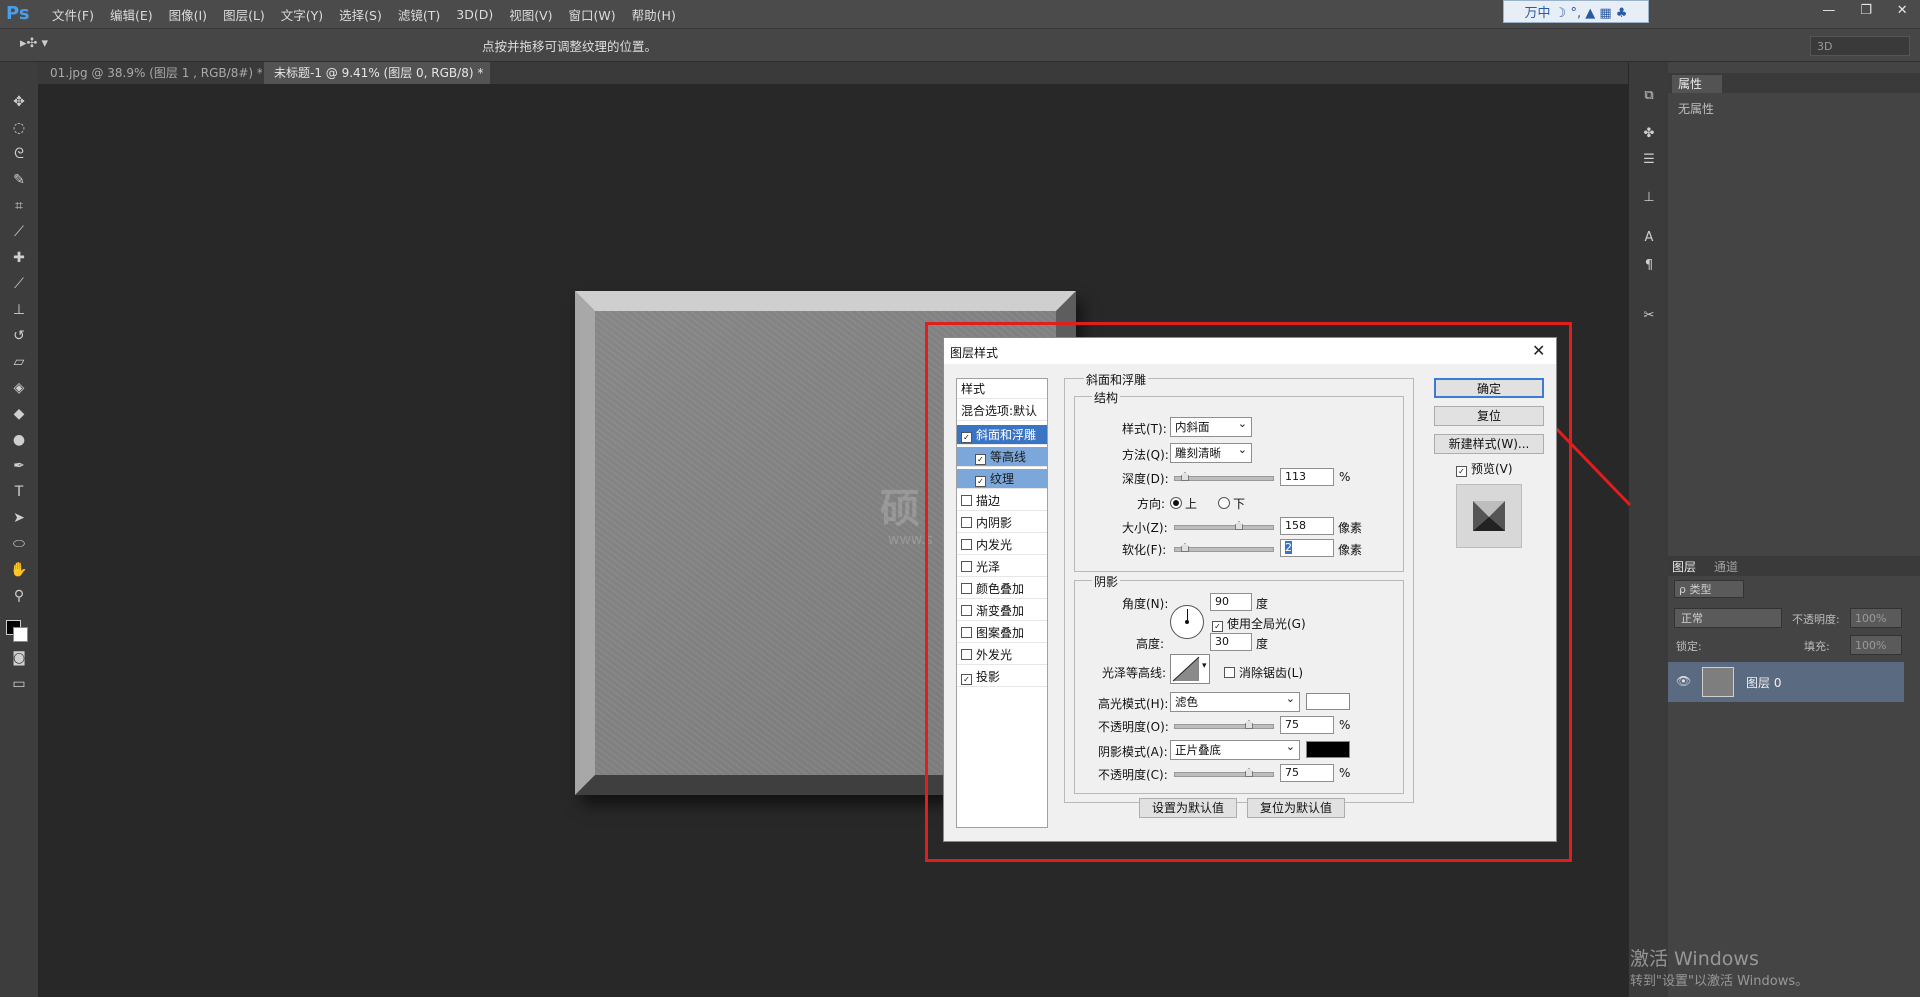  I want to click on blend-mode-select: 正常, so click(1728, 618).